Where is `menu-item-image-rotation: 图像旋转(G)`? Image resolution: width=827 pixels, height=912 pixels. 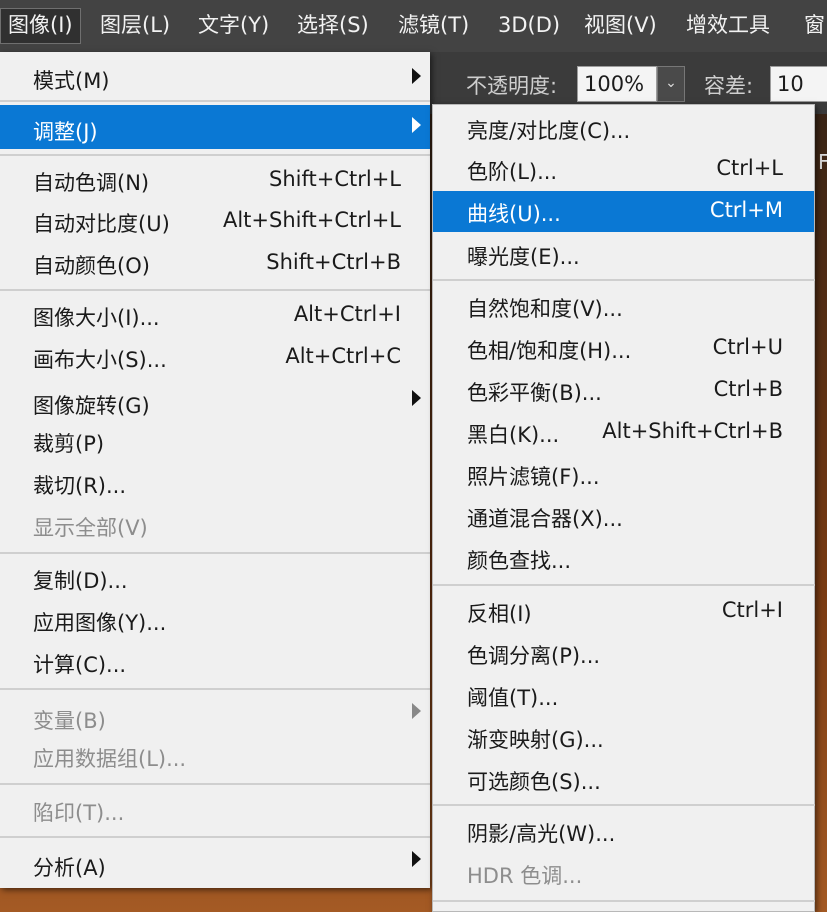 menu-item-image-rotation: 图像旋转(G) is located at coordinates (215, 405).